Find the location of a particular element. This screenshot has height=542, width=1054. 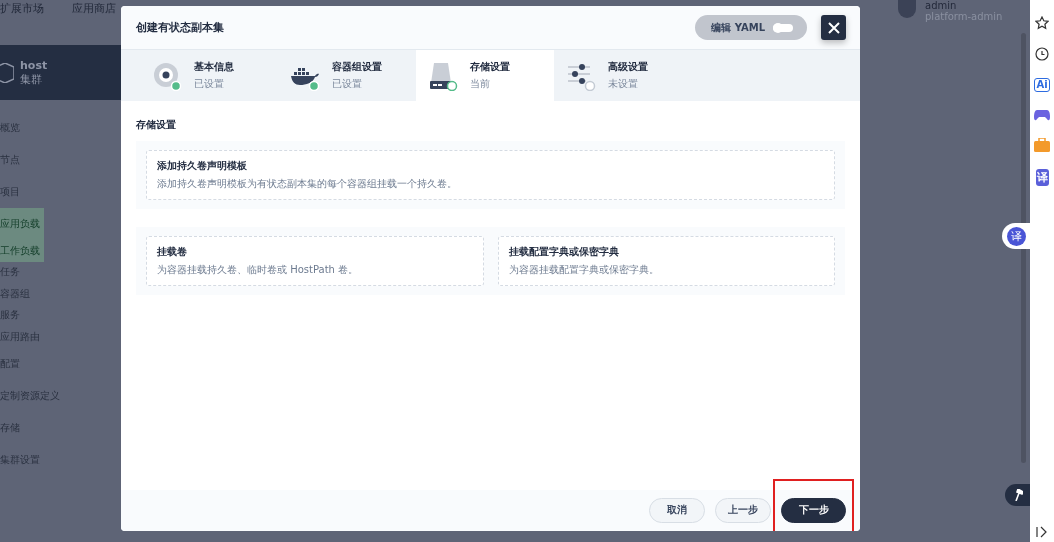

card-description: 为容器挂载配置字典或保密字典。 is located at coordinates (584, 269).